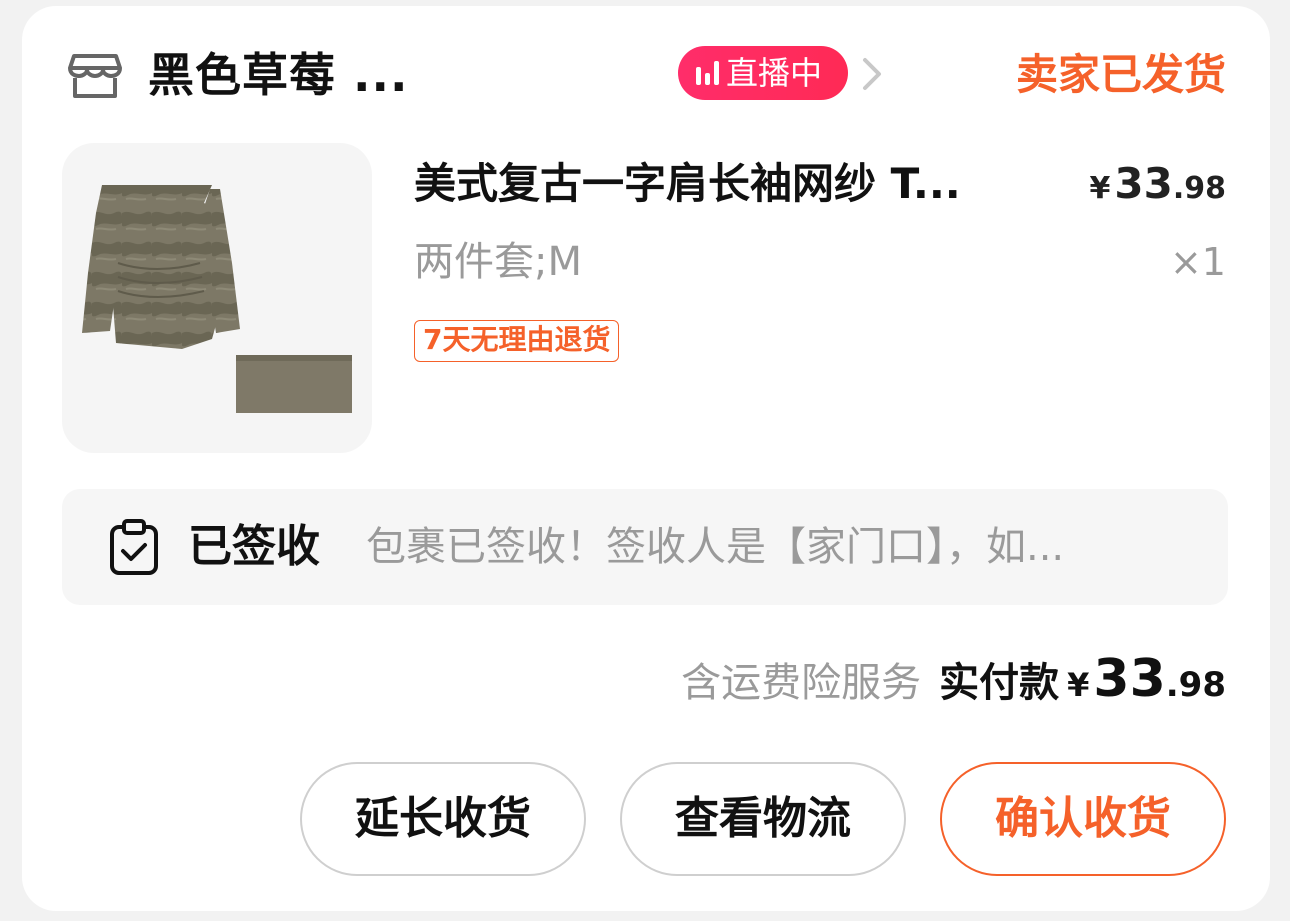  Describe the element at coordinates (801, 683) in the screenshot. I see `insurance-note: 含运费险服务` at that location.